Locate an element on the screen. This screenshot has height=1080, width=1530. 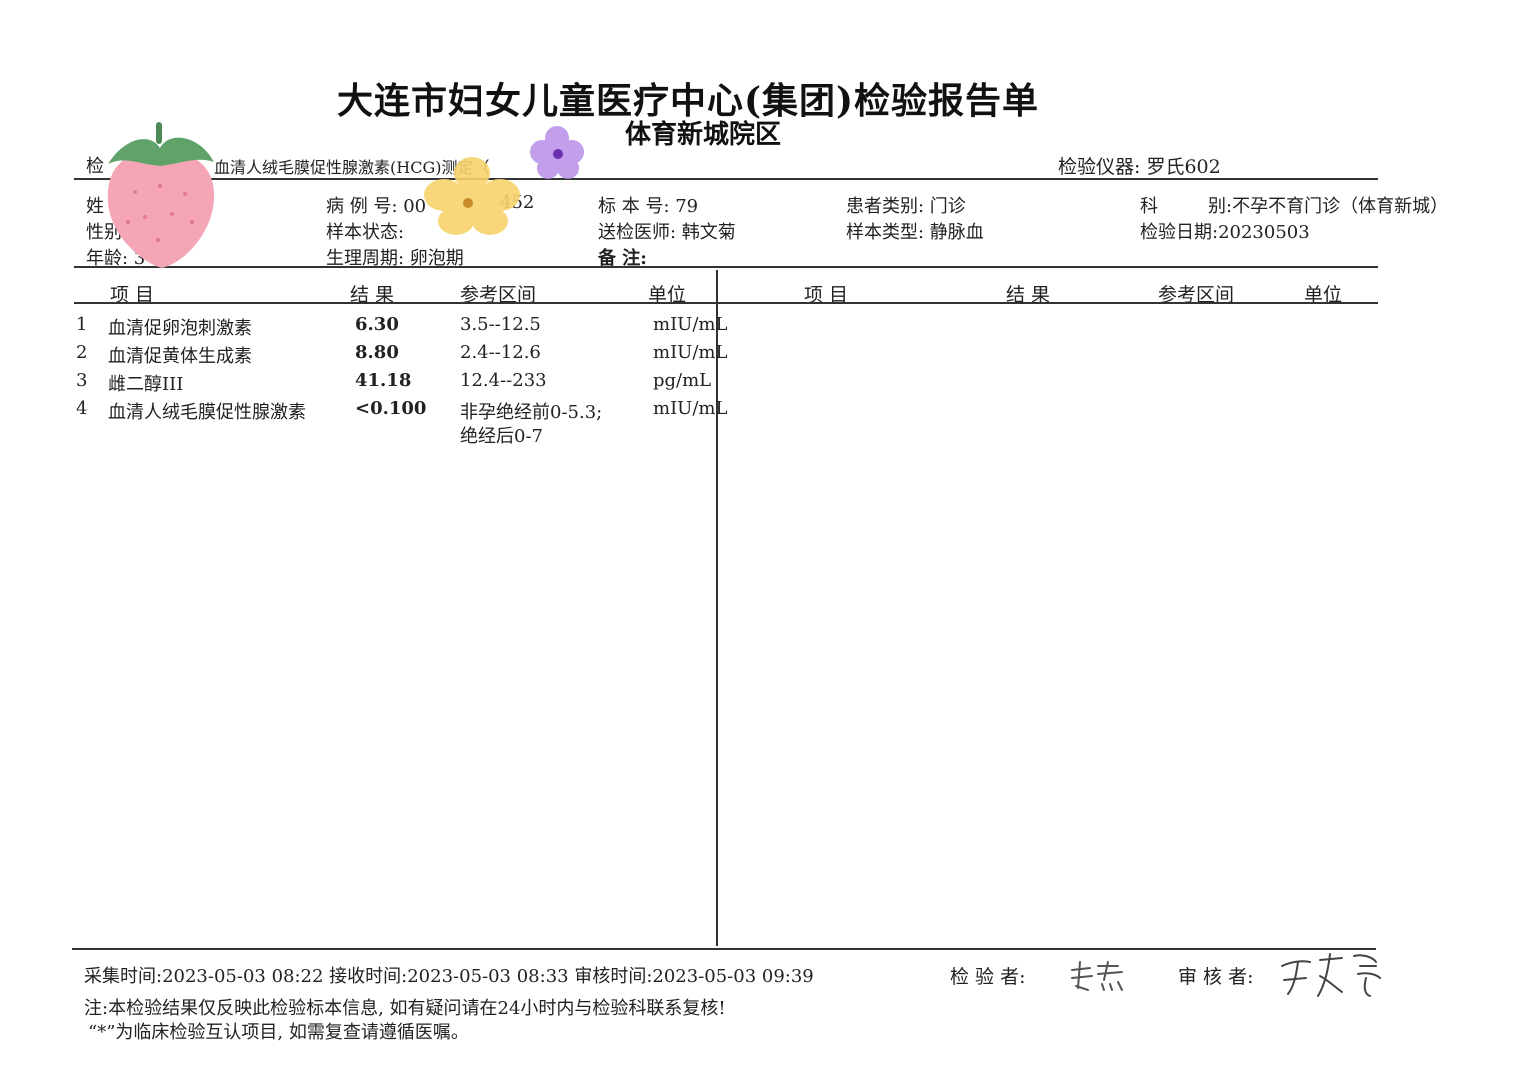
referring-doctor: 送检医师: 韩文菊 is located at coordinates (667, 232).